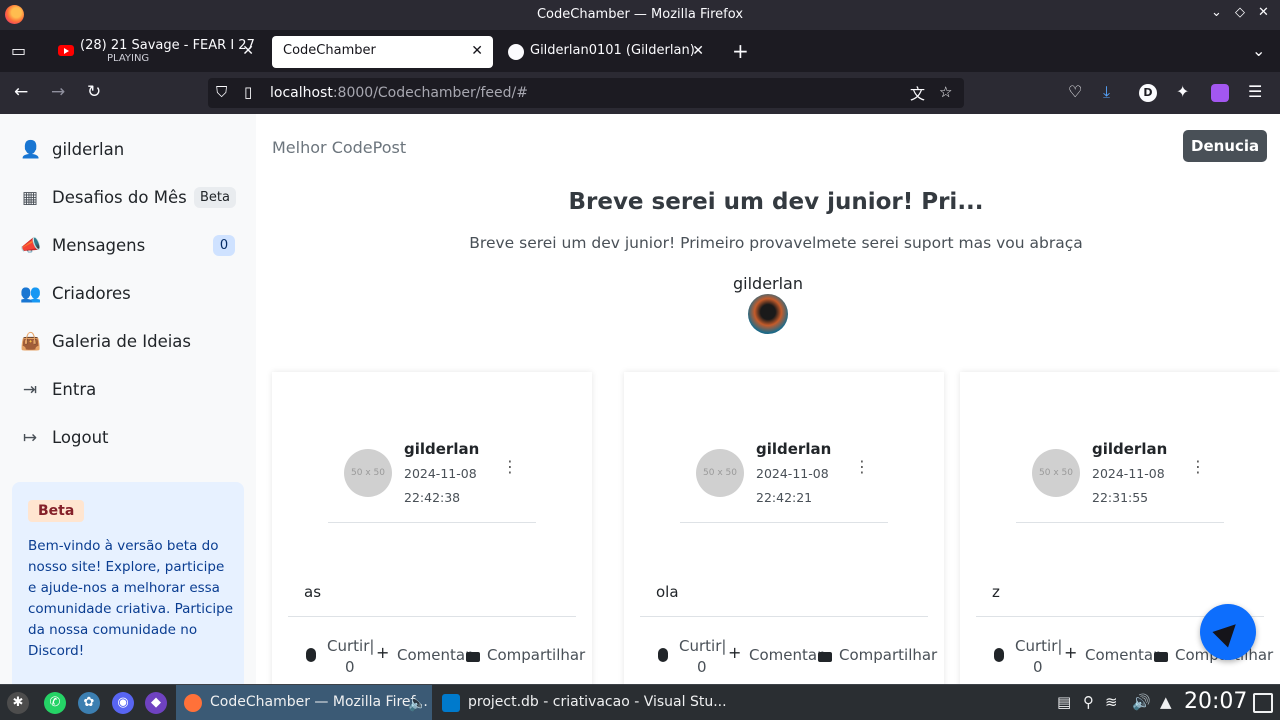  Describe the element at coordinates (130, 343) in the screenshot. I see `sidebar-item-ideas-gallery: 👜 Galeria de Ideias` at that location.